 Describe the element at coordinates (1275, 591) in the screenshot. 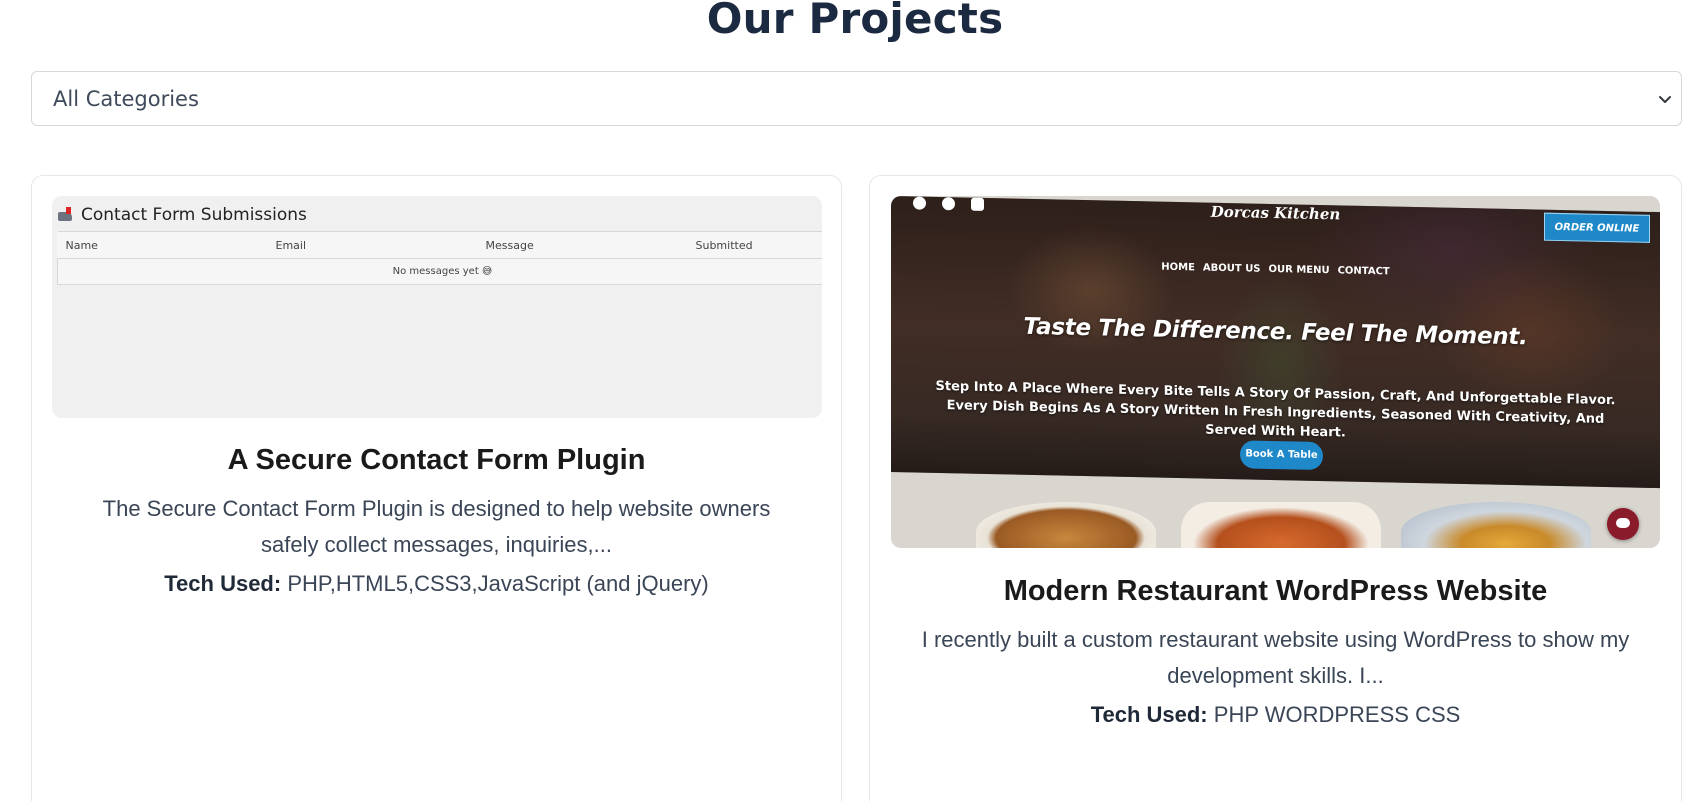

I see `project-title: Modern Restaurant WordPress Website` at that location.